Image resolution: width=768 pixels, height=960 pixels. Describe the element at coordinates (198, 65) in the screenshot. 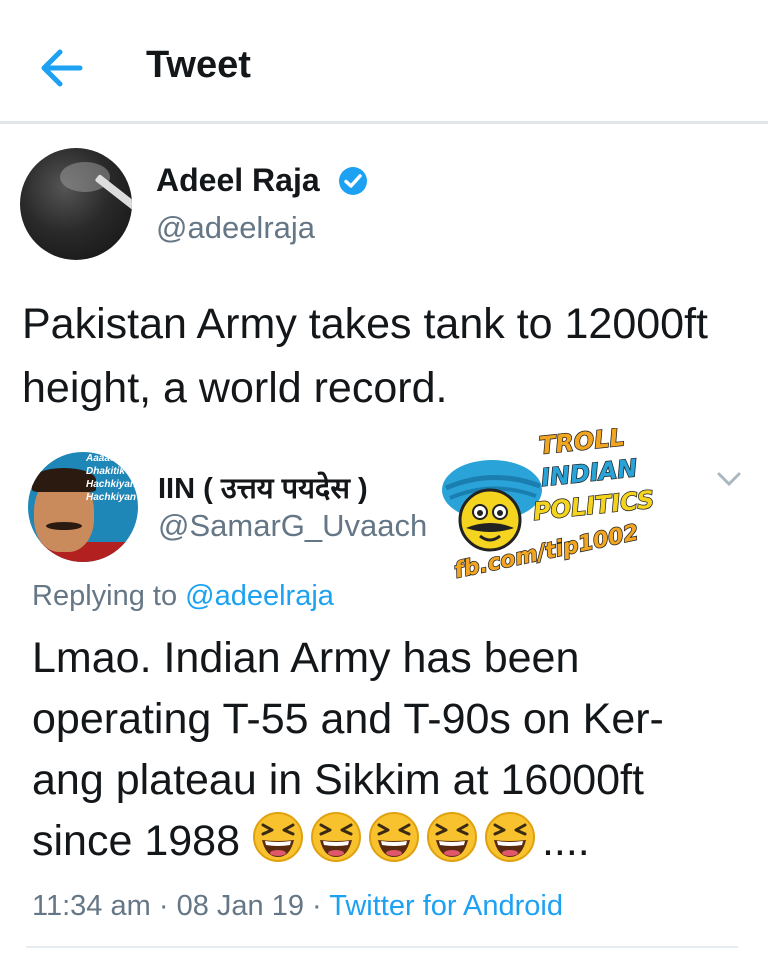

I see `page-title: Tweet` at that location.